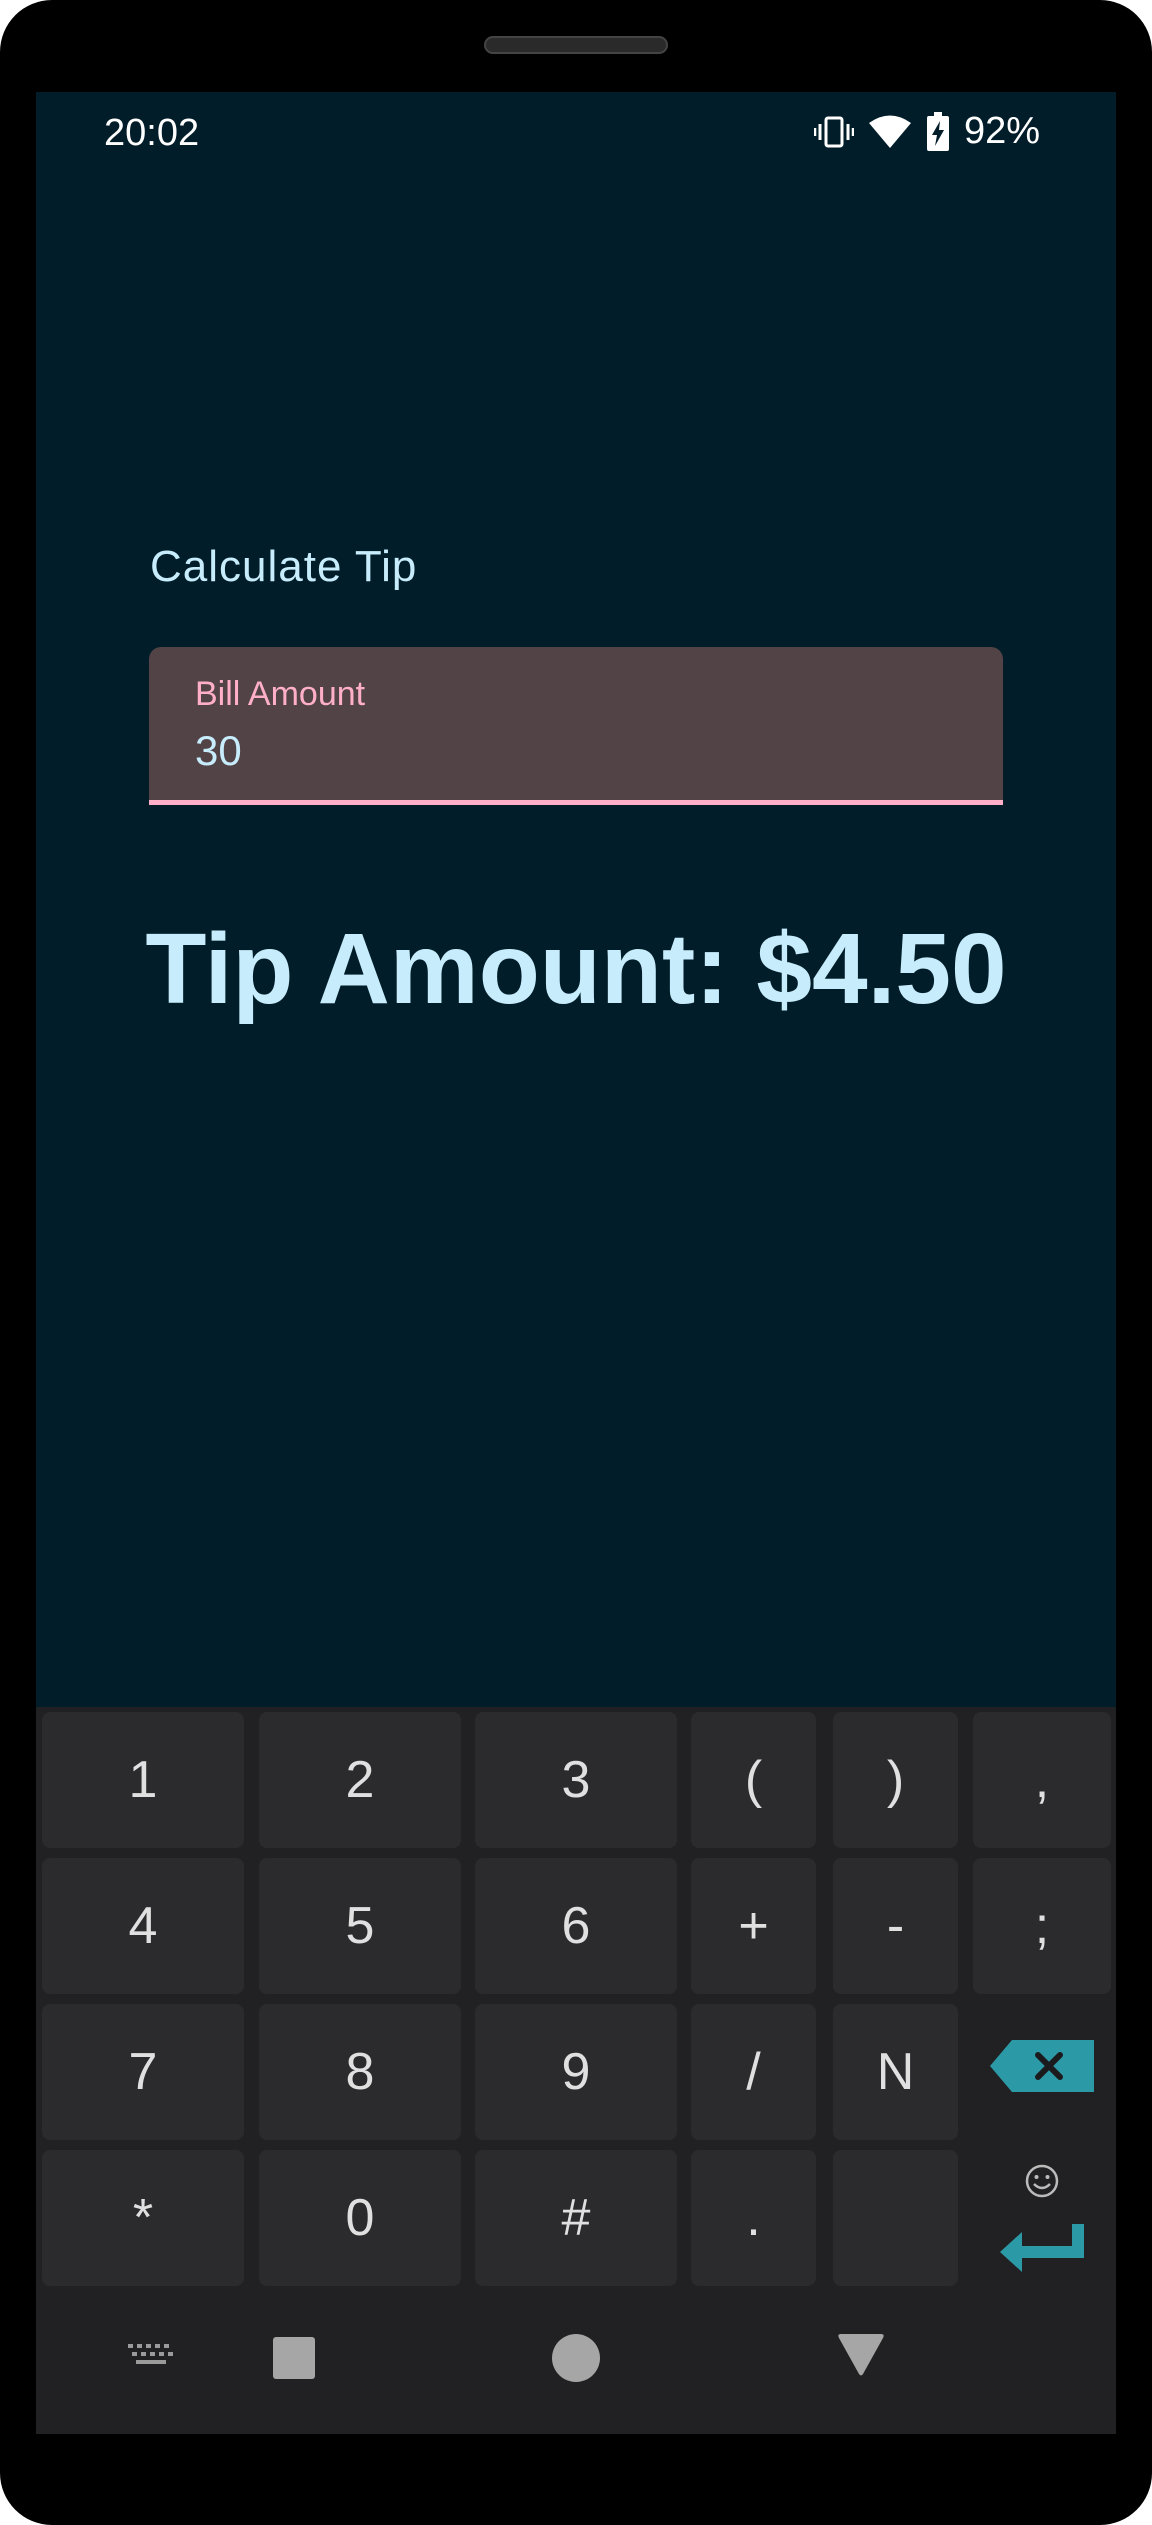  I want to click on page-title: Calculate Tip, so click(284, 566).